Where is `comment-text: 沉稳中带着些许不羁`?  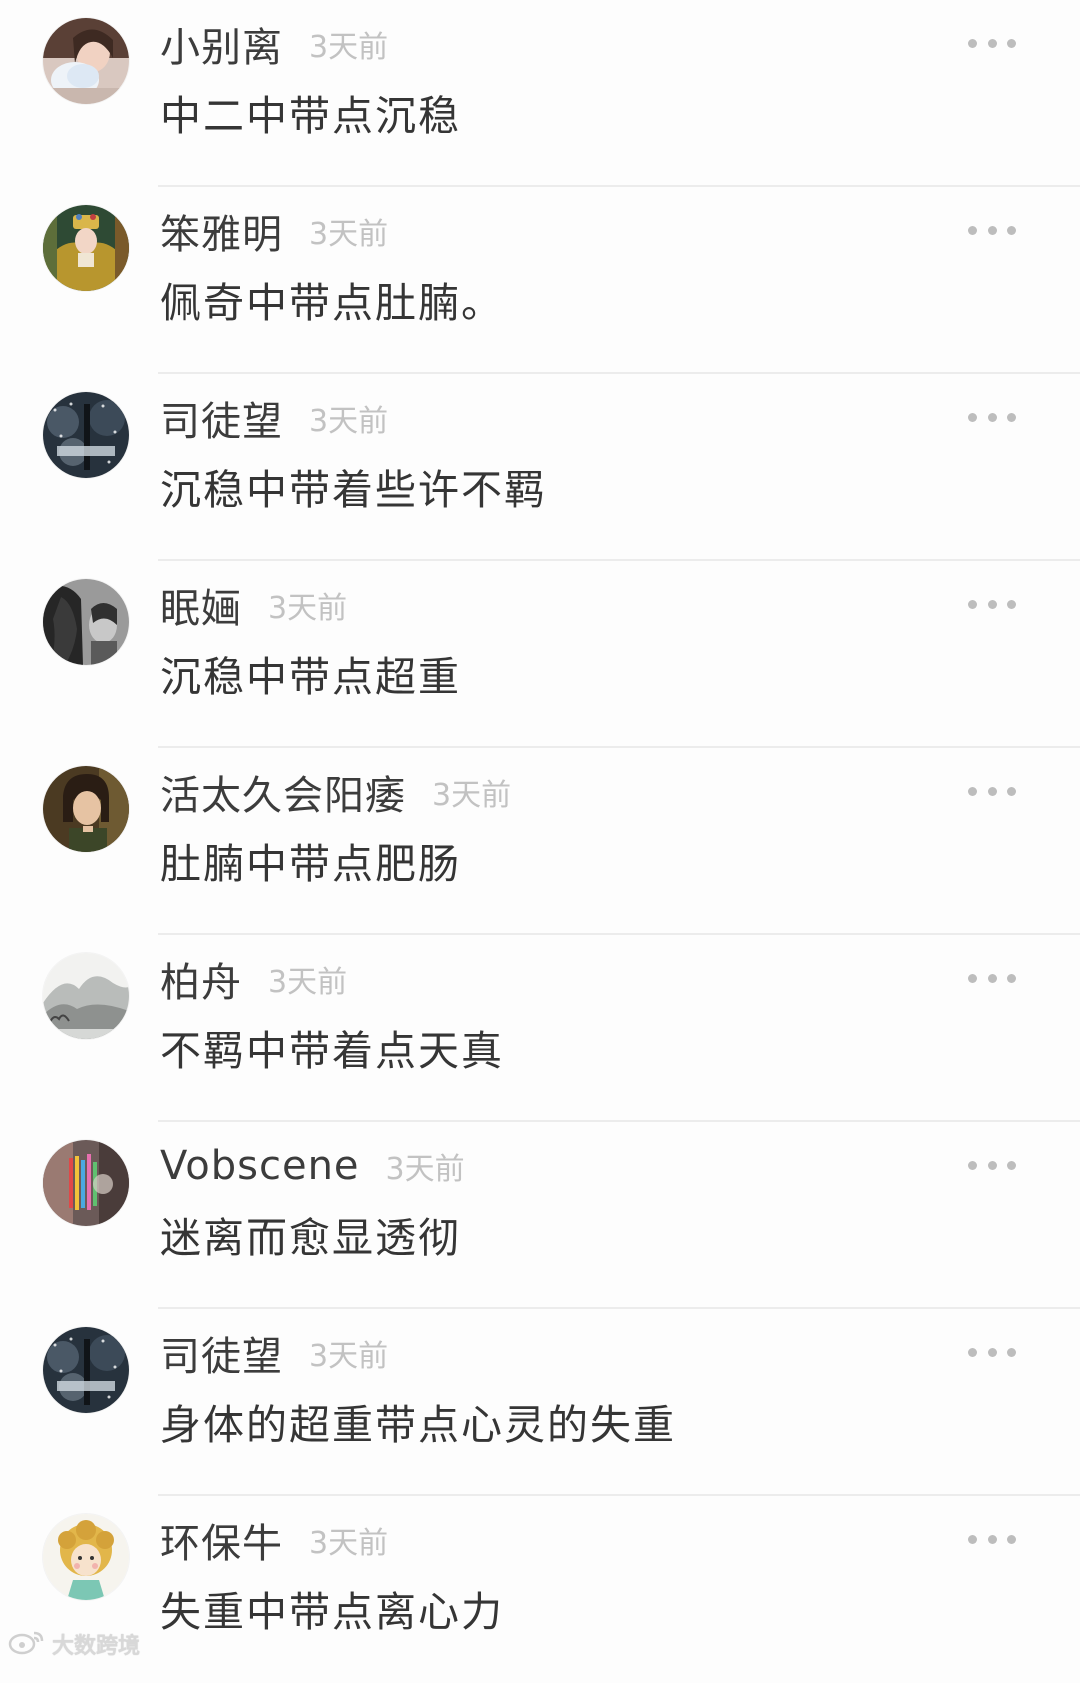 comment-text: 沉稳中带着些许不羁 is located at coordinates (353, 490).